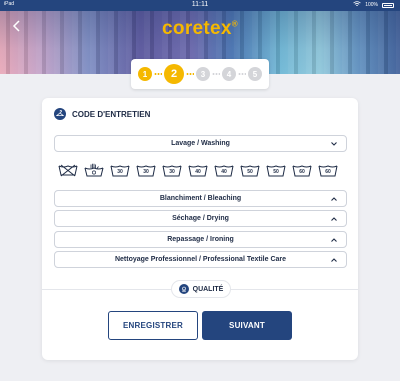 Image resolution: width=400 pixels, height=381 pixels. I want to click on drying-label: Séchage / Drying, so click(200, 218).